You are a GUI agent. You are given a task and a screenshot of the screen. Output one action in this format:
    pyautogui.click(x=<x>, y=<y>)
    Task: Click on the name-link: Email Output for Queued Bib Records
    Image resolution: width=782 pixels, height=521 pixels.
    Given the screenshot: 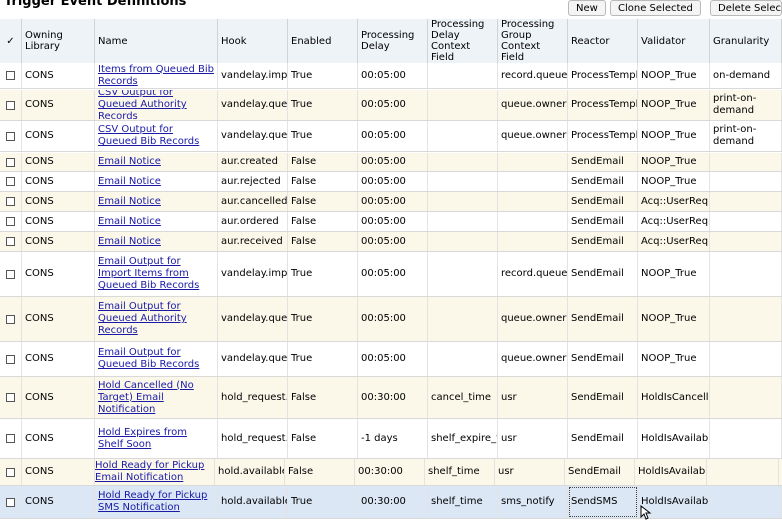 What is the action you would take?
    pyautogui.click(x=156, y=359)
    